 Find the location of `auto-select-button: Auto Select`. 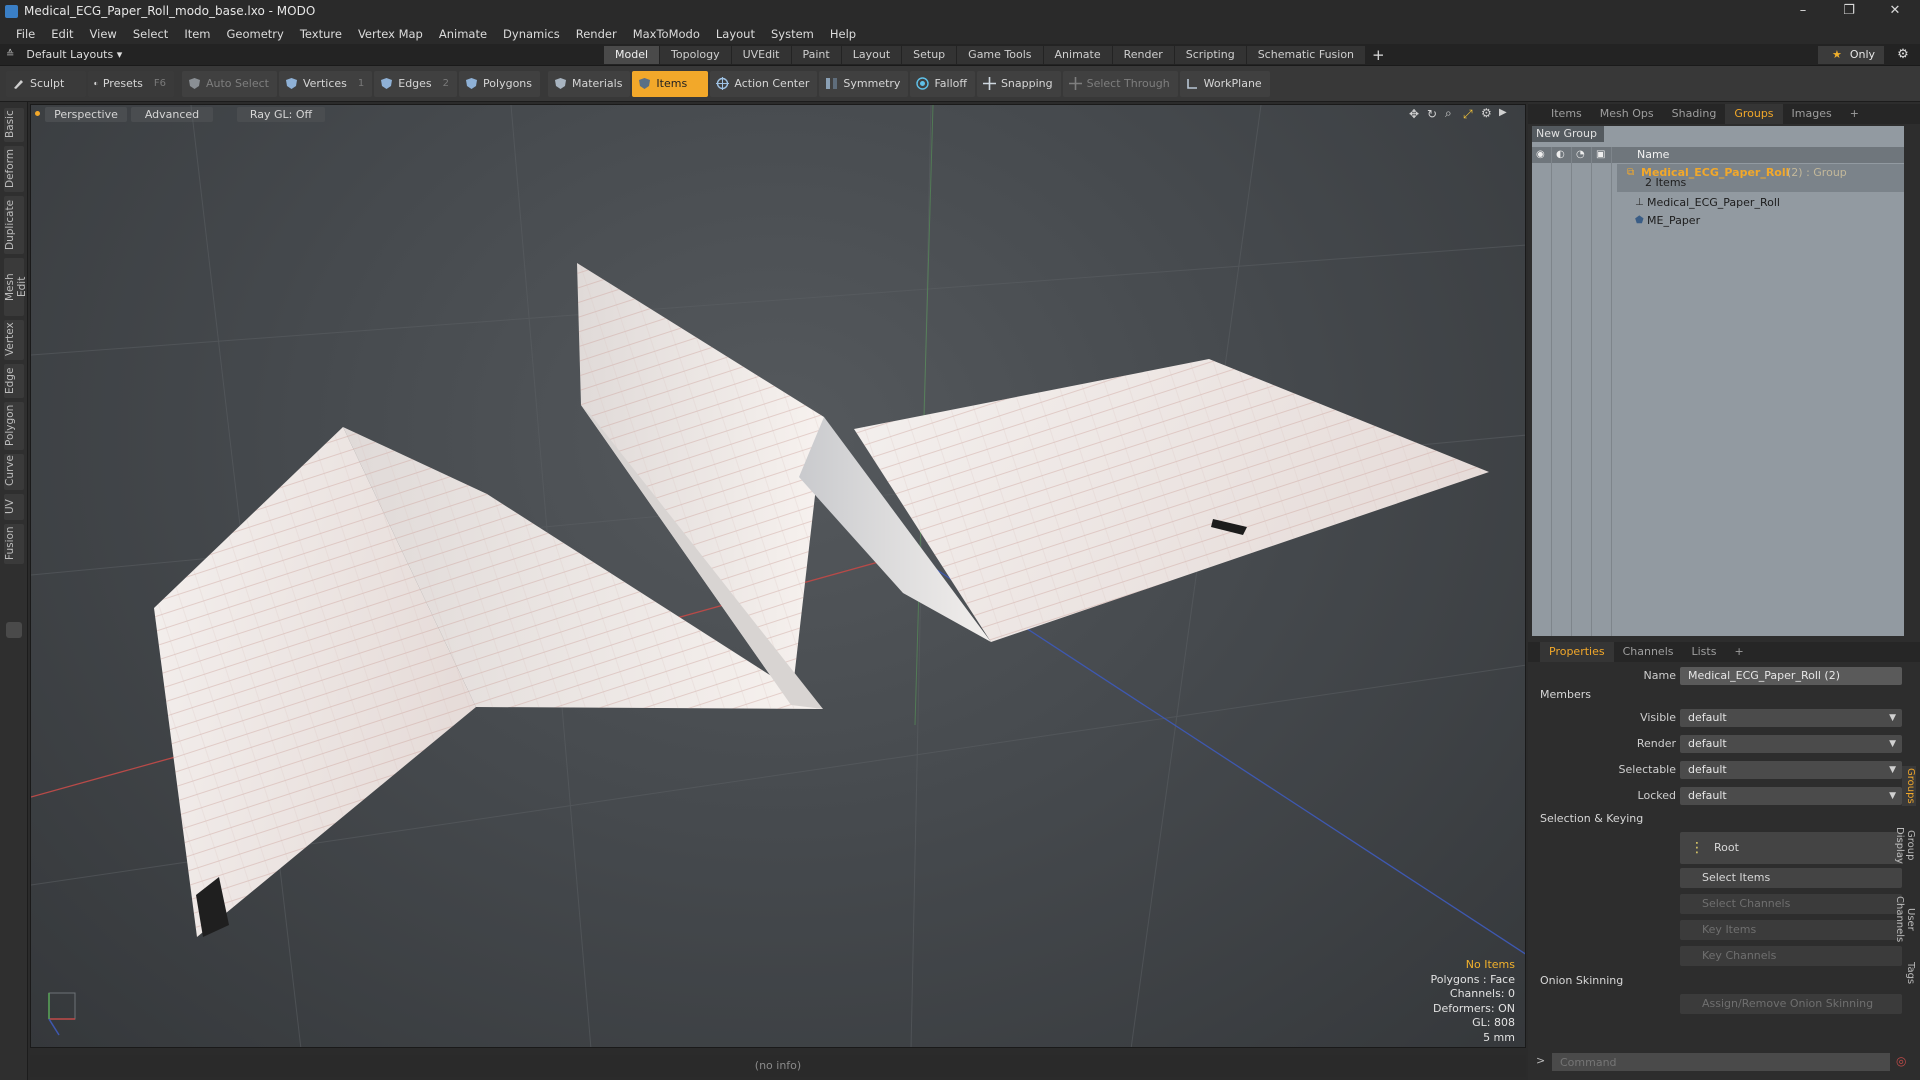

auto-select-button: Auto Select is located at coordinates (229, 83).